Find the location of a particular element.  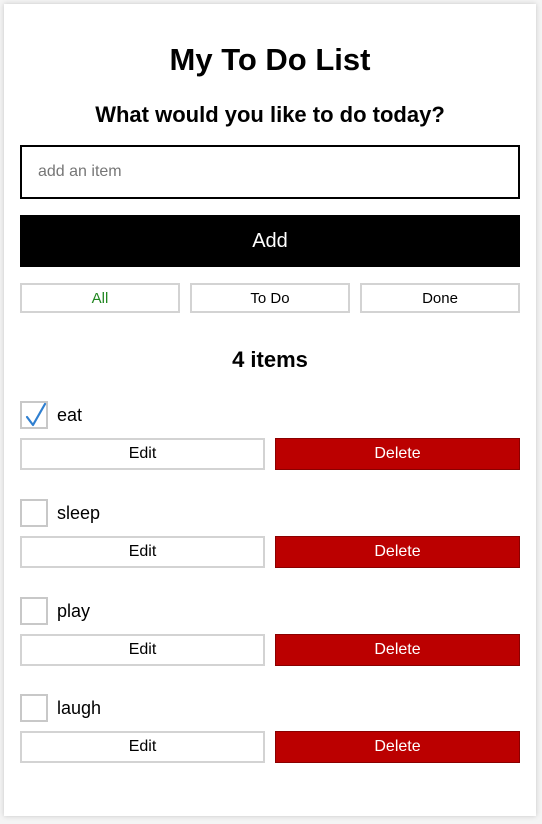

filter-done-button: Done is located at coordinates (440, 298).